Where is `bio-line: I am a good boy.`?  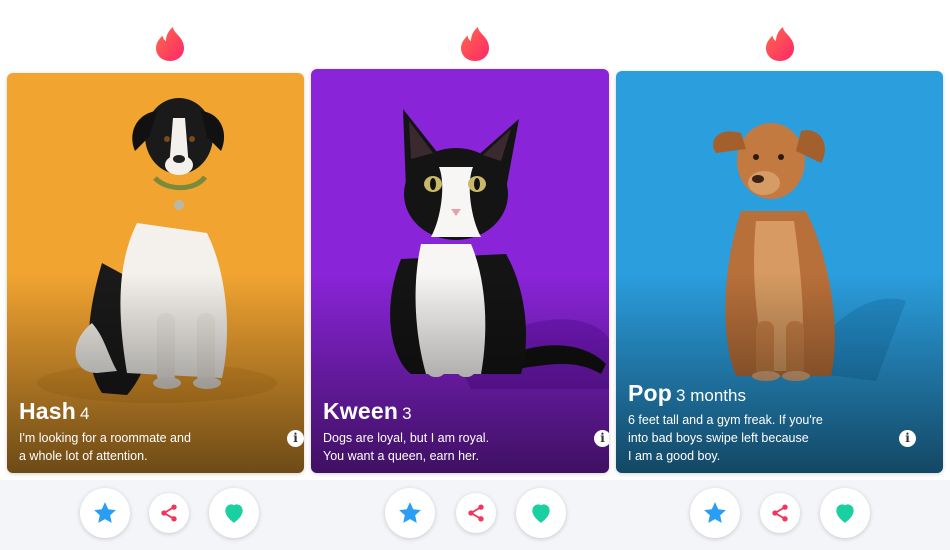
bio-line: I am a good boy. is located at coordinates (674, 456).